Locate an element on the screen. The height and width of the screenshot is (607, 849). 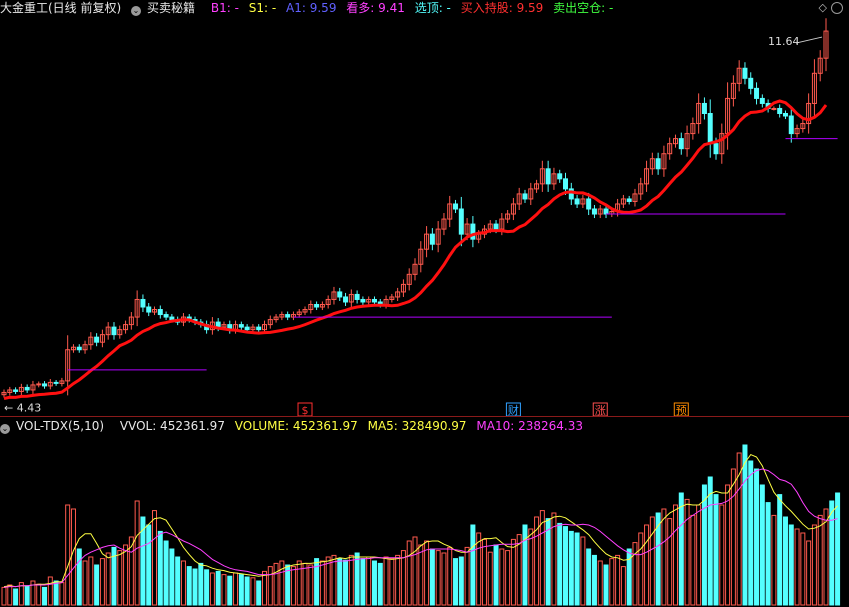
event-marker: $ is located at coordinates (305, 409).